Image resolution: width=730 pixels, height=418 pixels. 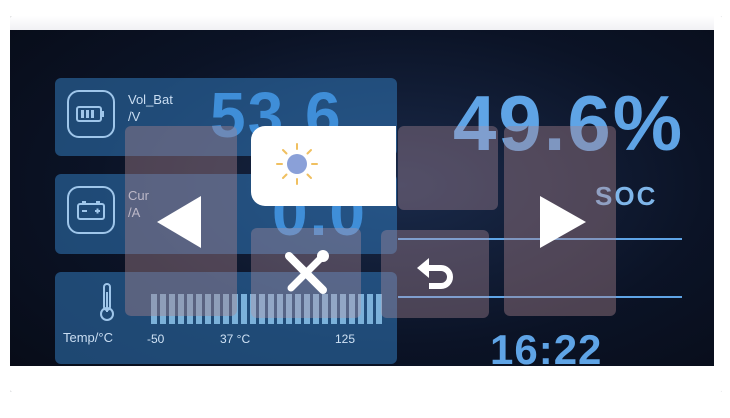 I want to click on temp-scale-min: -50, so click(x=156, y=339).